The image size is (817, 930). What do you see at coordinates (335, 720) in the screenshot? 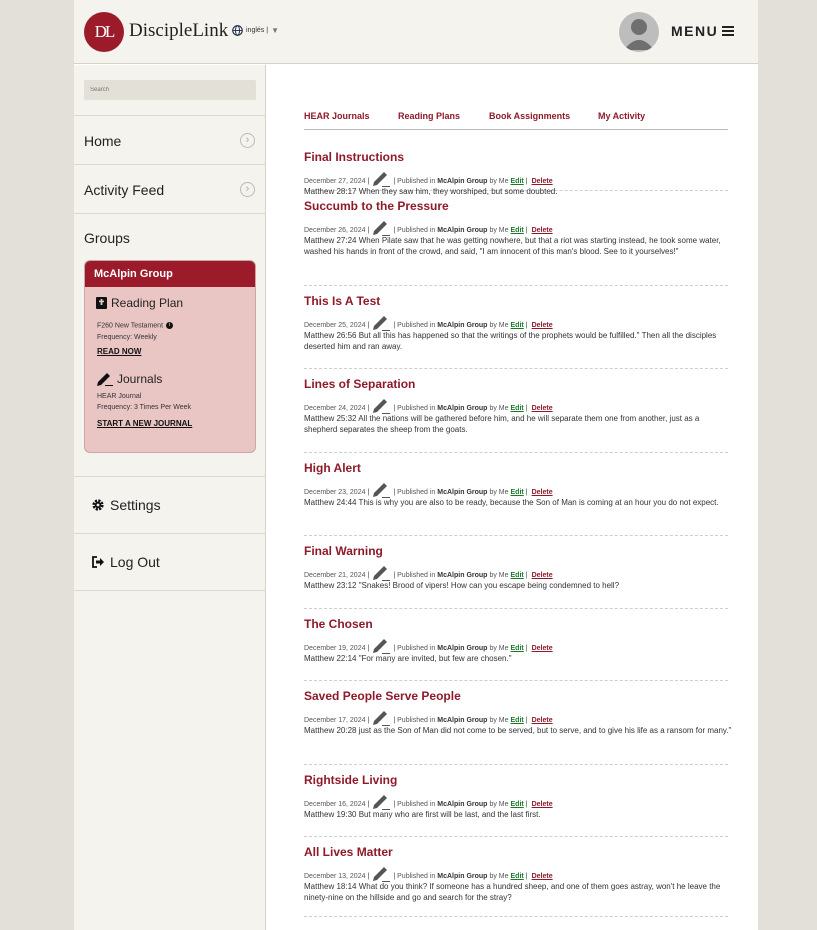
I see `entry-date: December 17, 2024` at bounding box center [335, 720].